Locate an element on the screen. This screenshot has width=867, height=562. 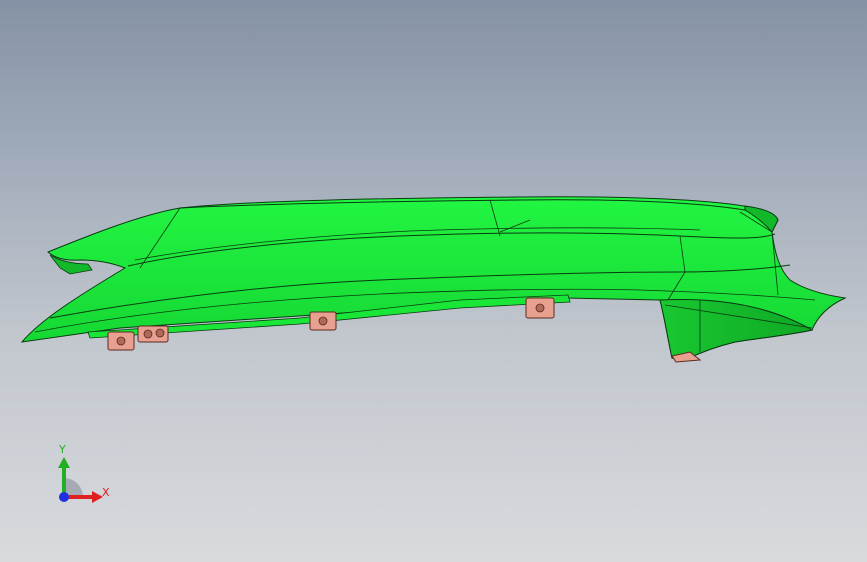
z-axis-dot is located at coordinates (64, 497).